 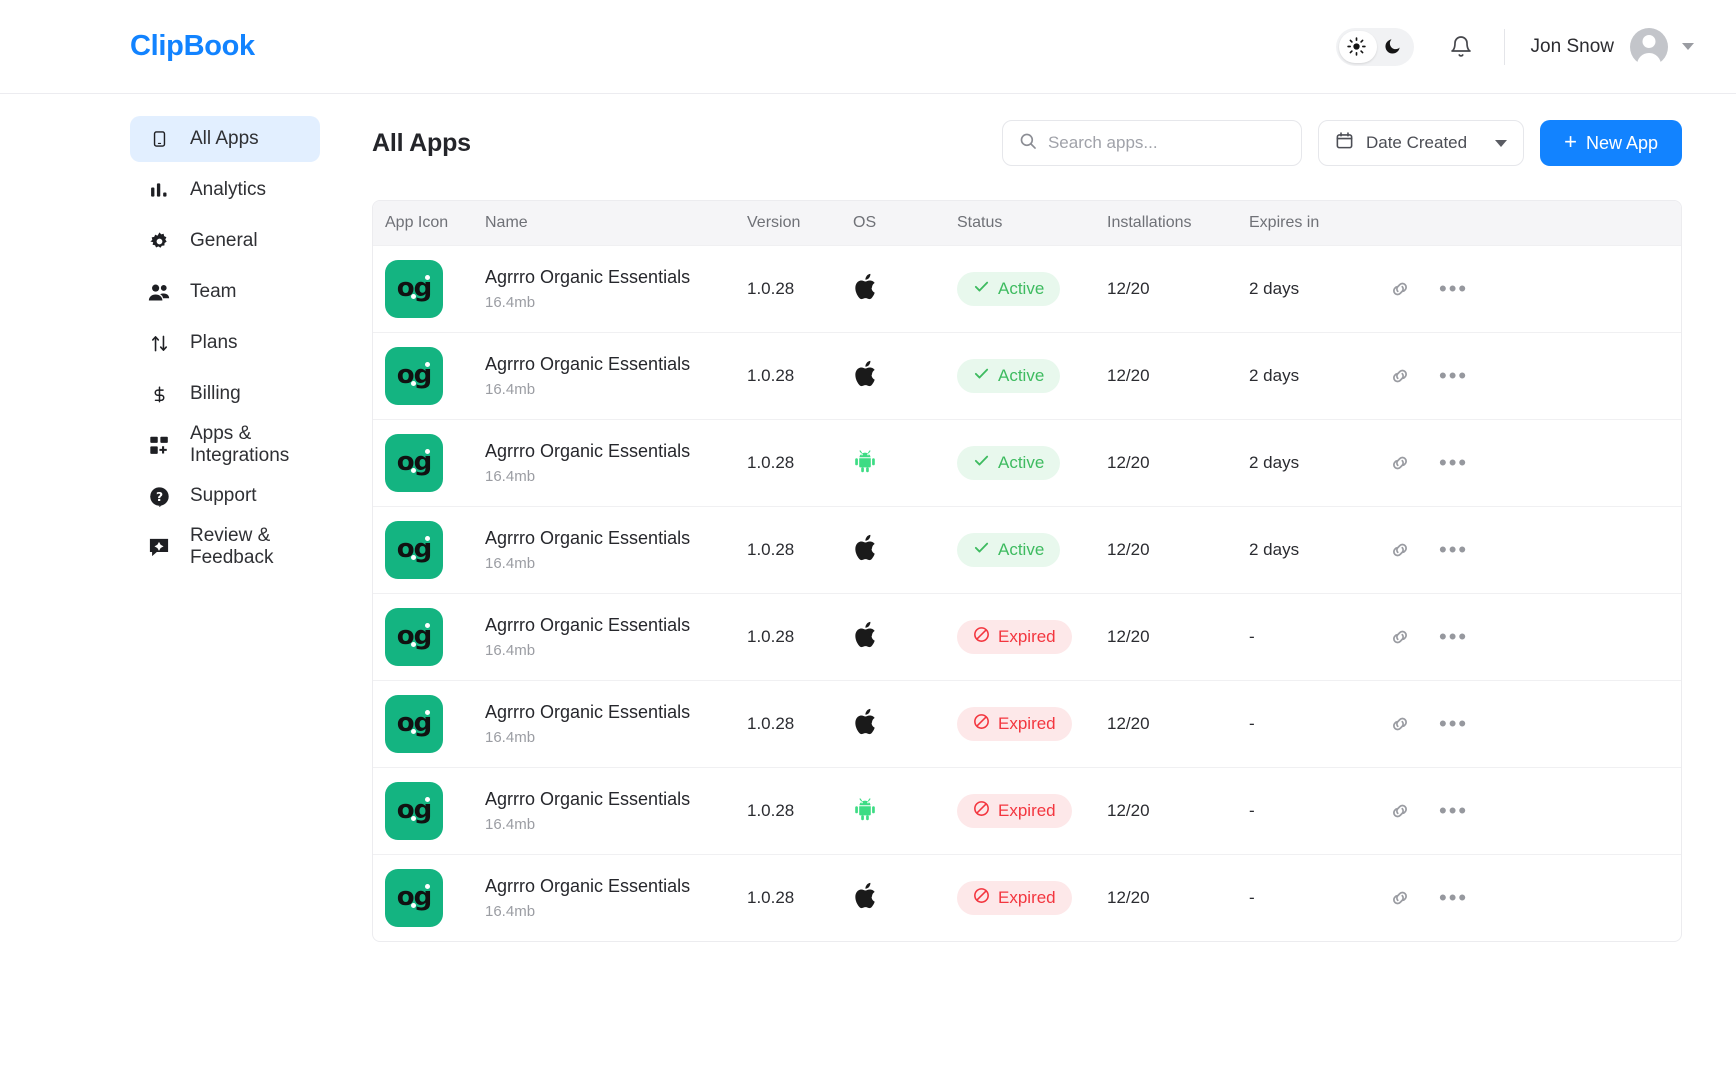 What do you see at coordinates (159, 292) in the screenshot?
I see `people-icon` at bounding box center [159, 292].